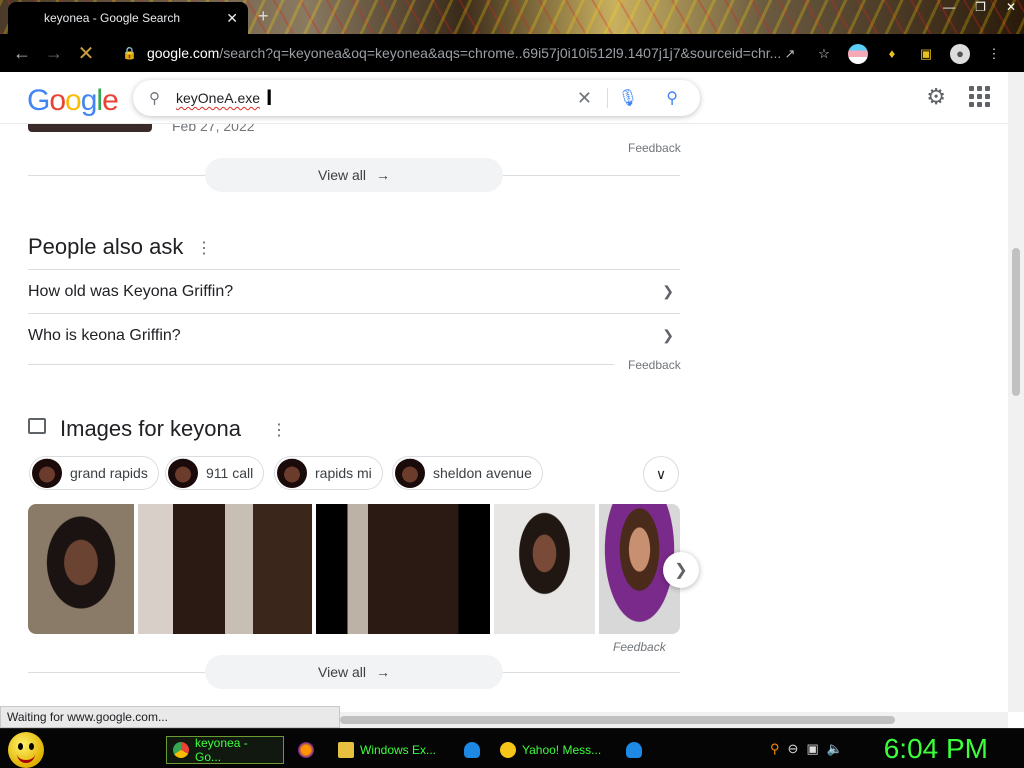 This screenshot has width=1024, height=768. What do you see at coordinates (607, 98) in the screenshot?
I see `search-divider` at bounding box center [607, 98].